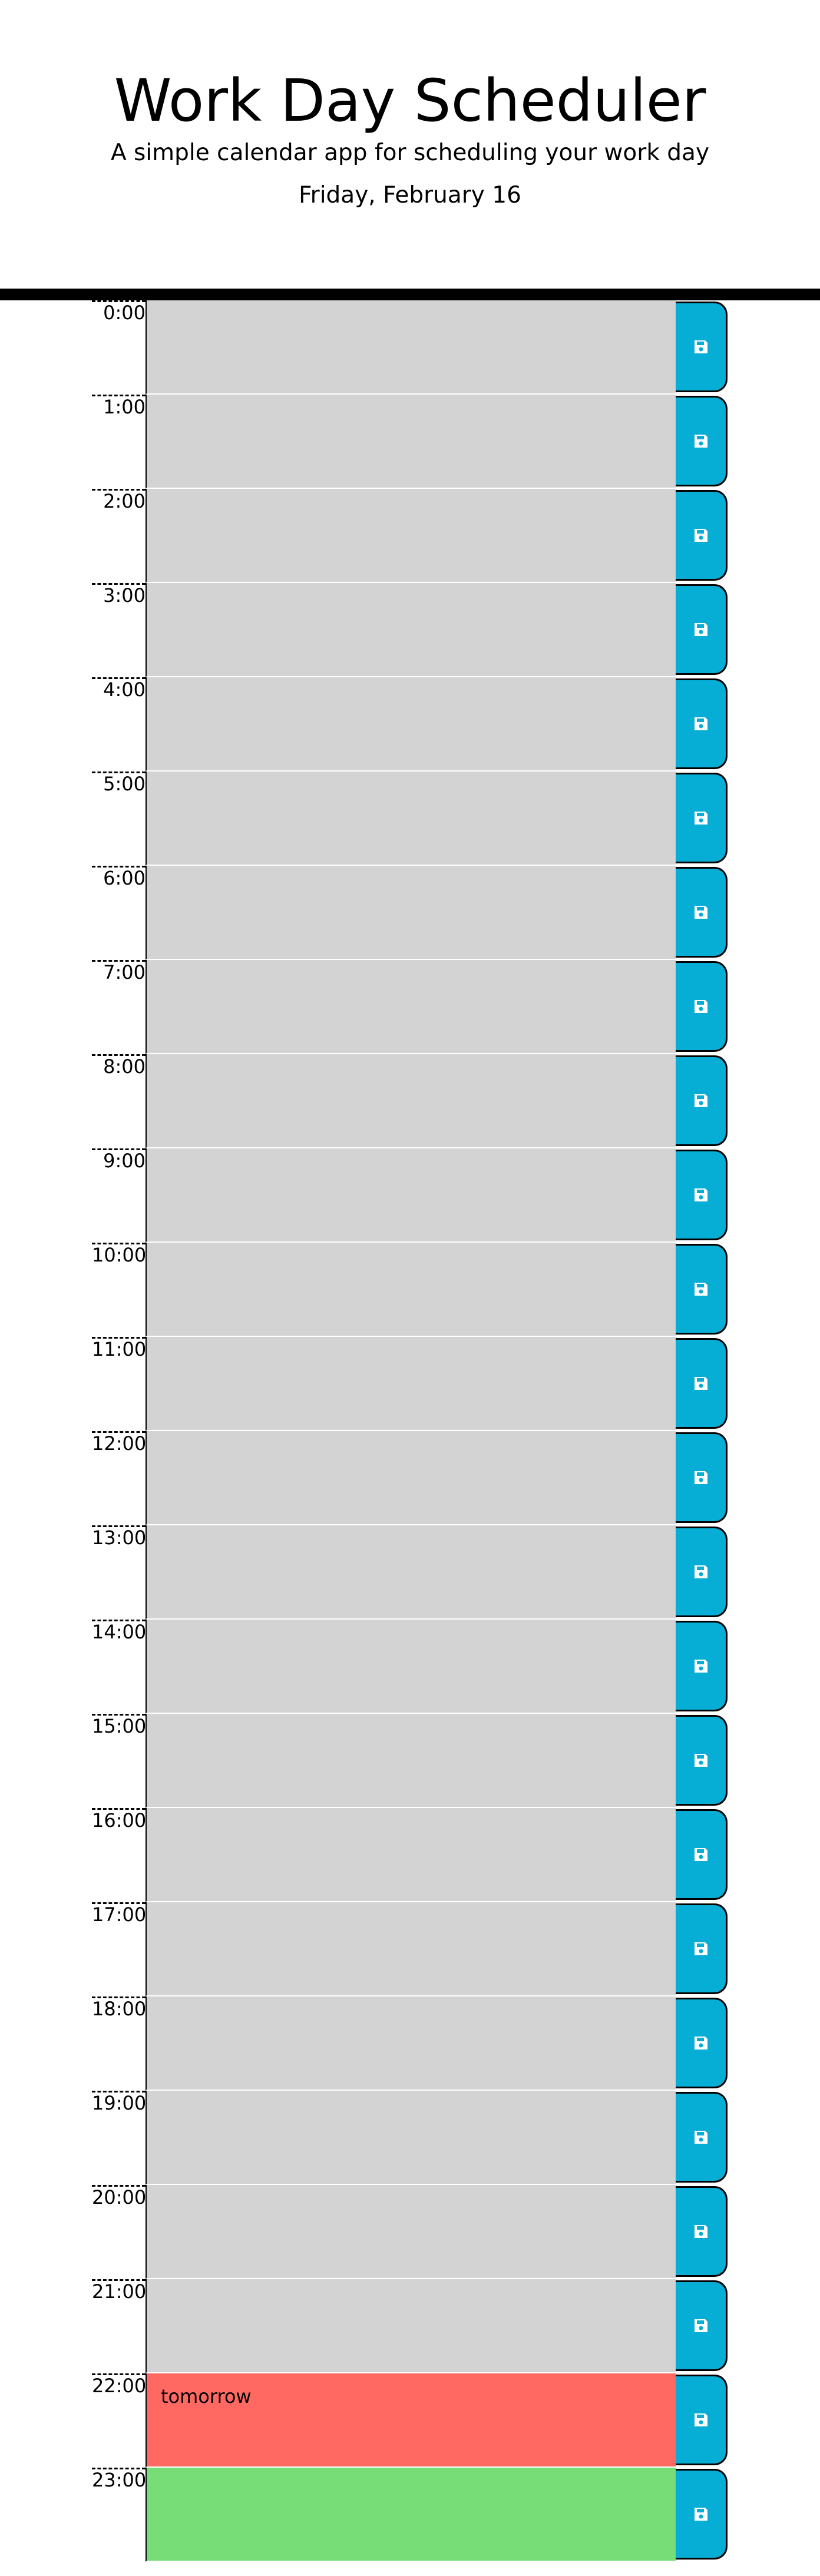 This screenshot has height=2576, width=820. I want to click on hour-label: 4:00, so click(119, 724).